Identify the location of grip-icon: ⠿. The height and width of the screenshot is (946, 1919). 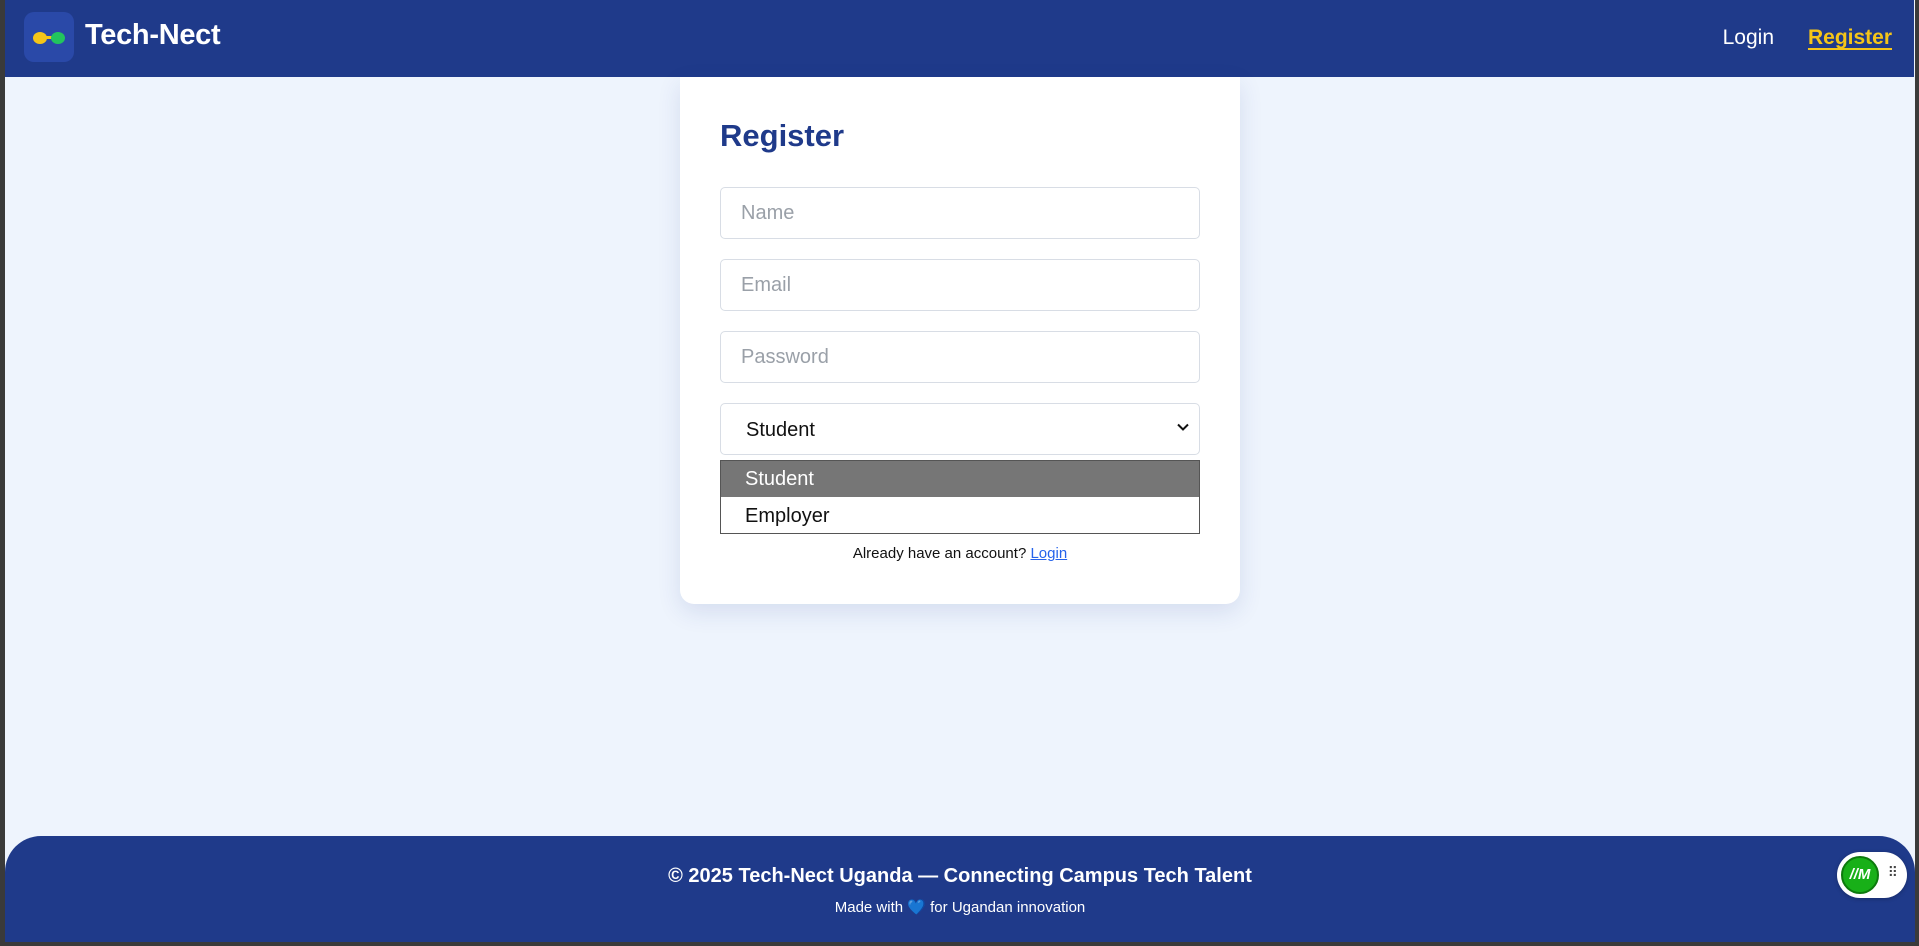
(1893, 872).